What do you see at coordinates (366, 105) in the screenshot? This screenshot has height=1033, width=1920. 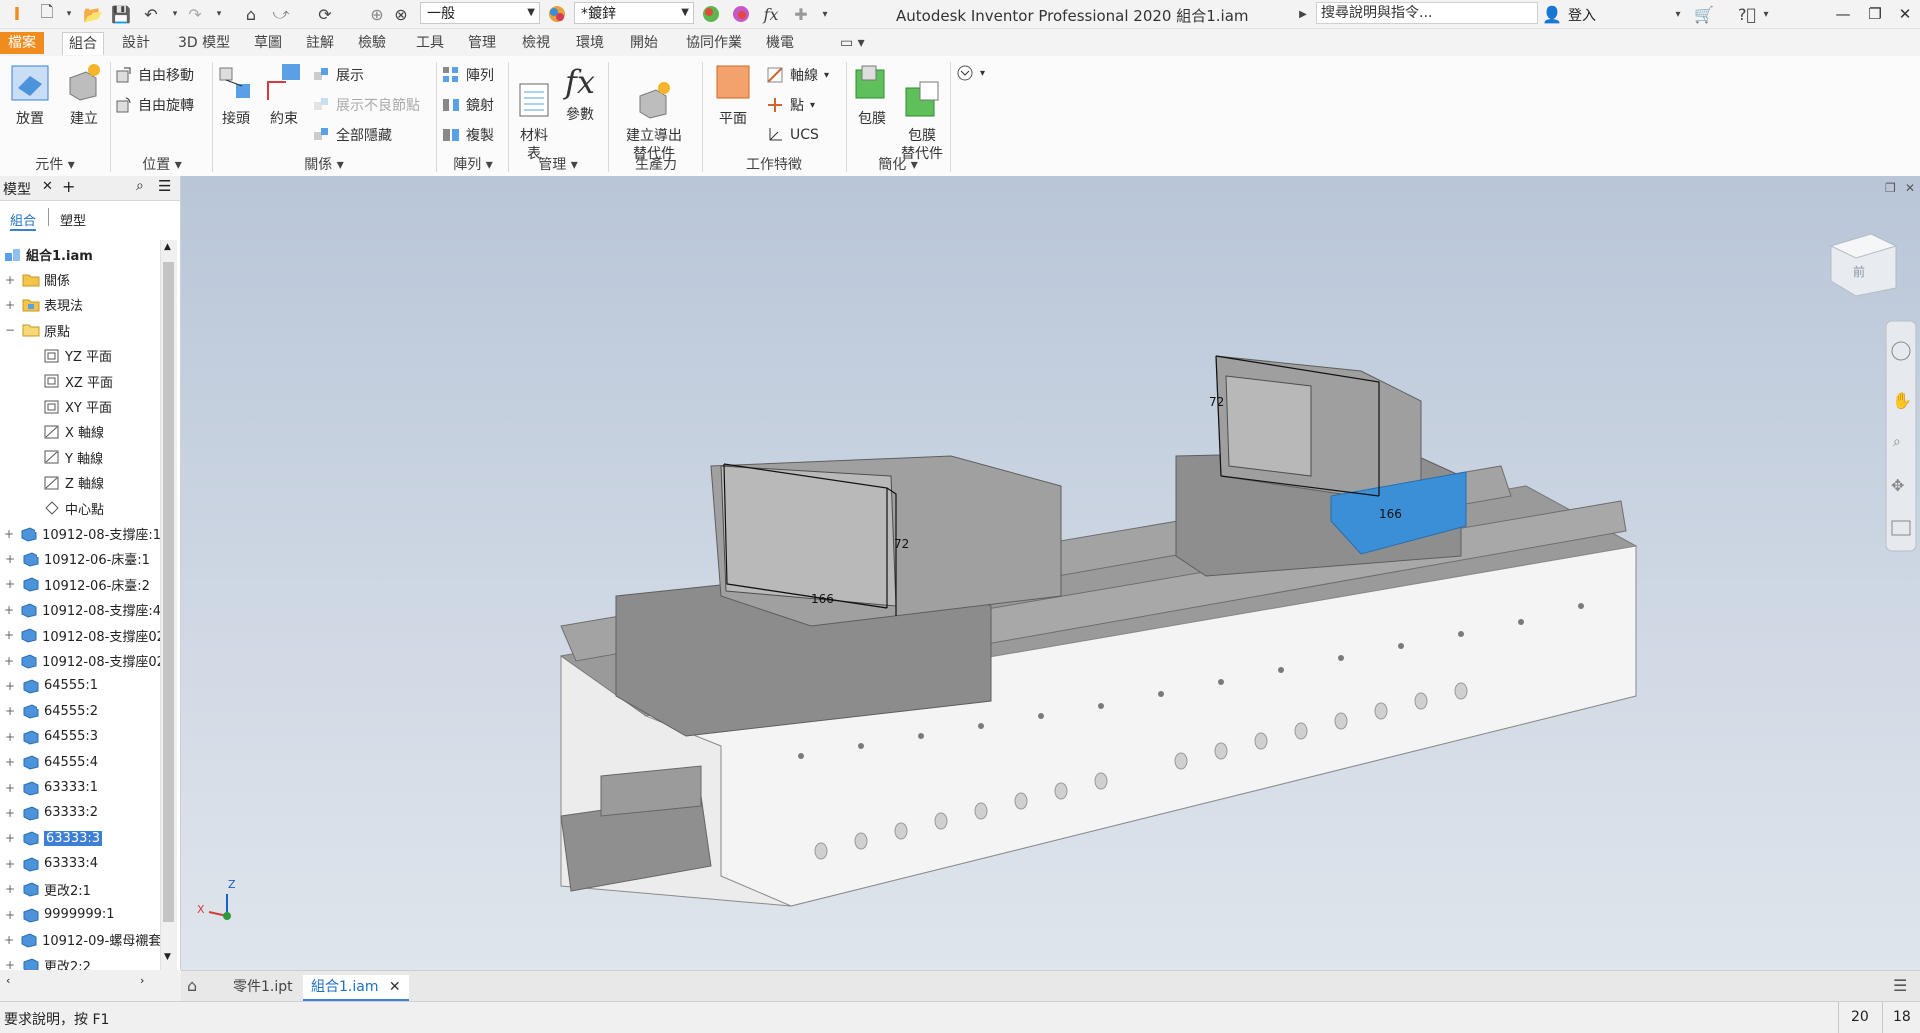 I see `show-sick-button: 展示不良節點` at bounding box center [366, 105].